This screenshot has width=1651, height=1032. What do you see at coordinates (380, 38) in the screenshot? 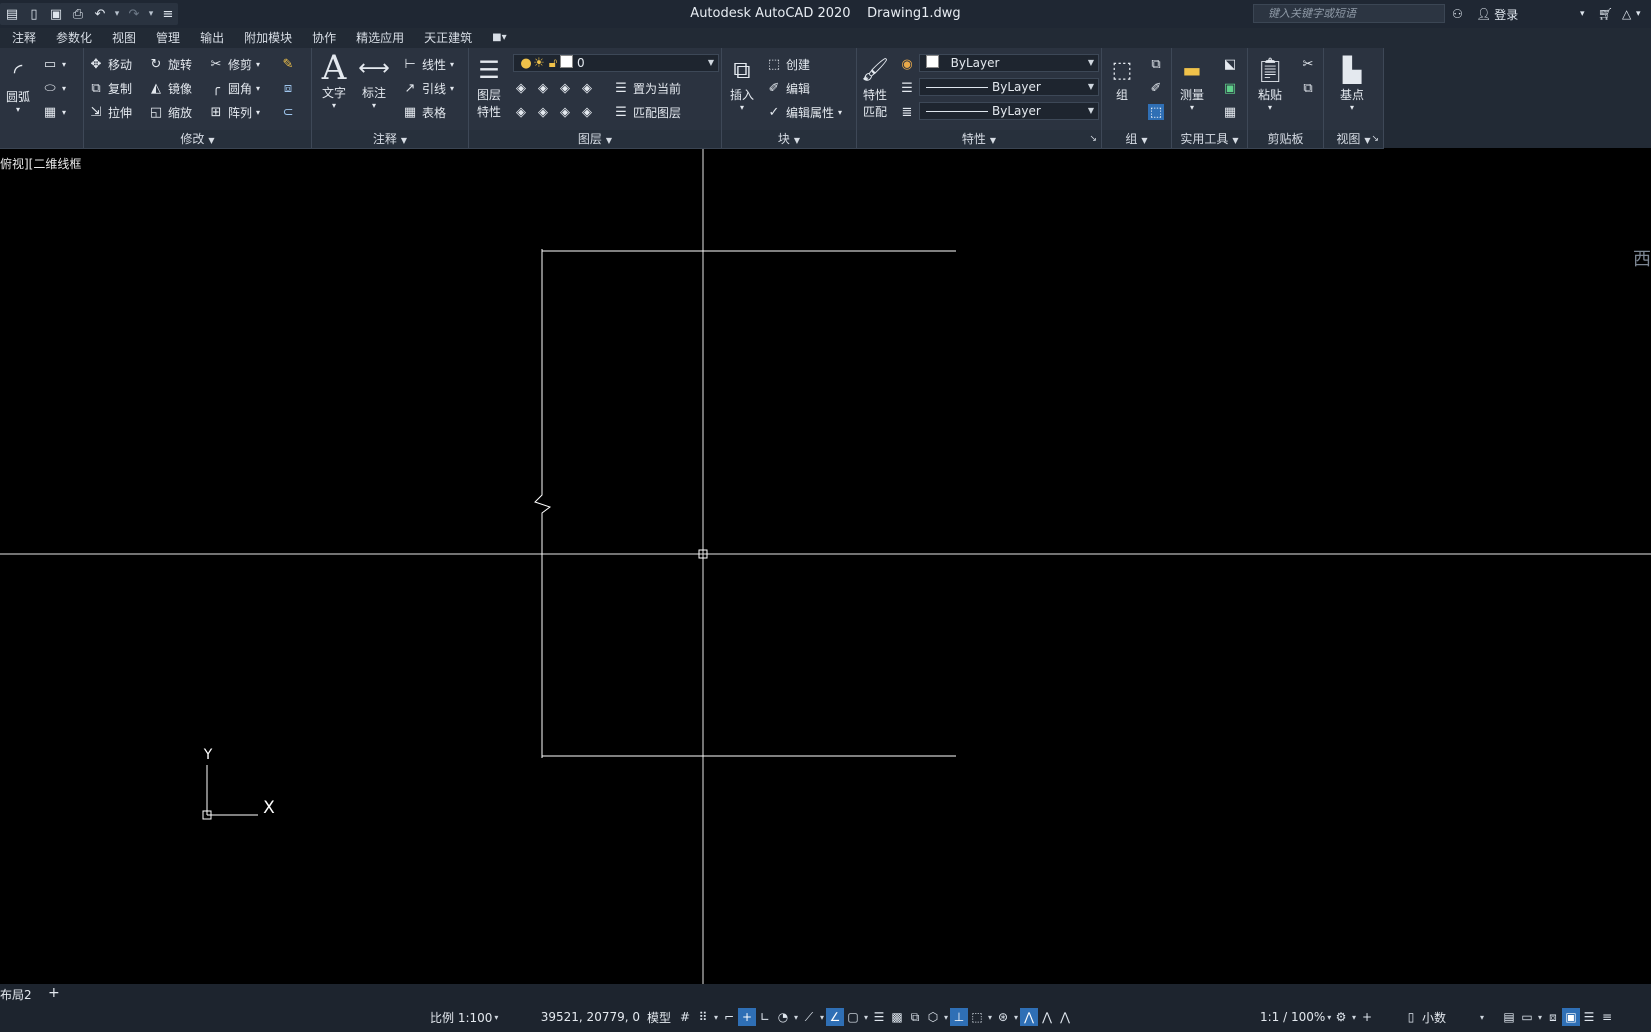
I see `tab-featured-apps: 精选应用` at bounding box center [380, 38].